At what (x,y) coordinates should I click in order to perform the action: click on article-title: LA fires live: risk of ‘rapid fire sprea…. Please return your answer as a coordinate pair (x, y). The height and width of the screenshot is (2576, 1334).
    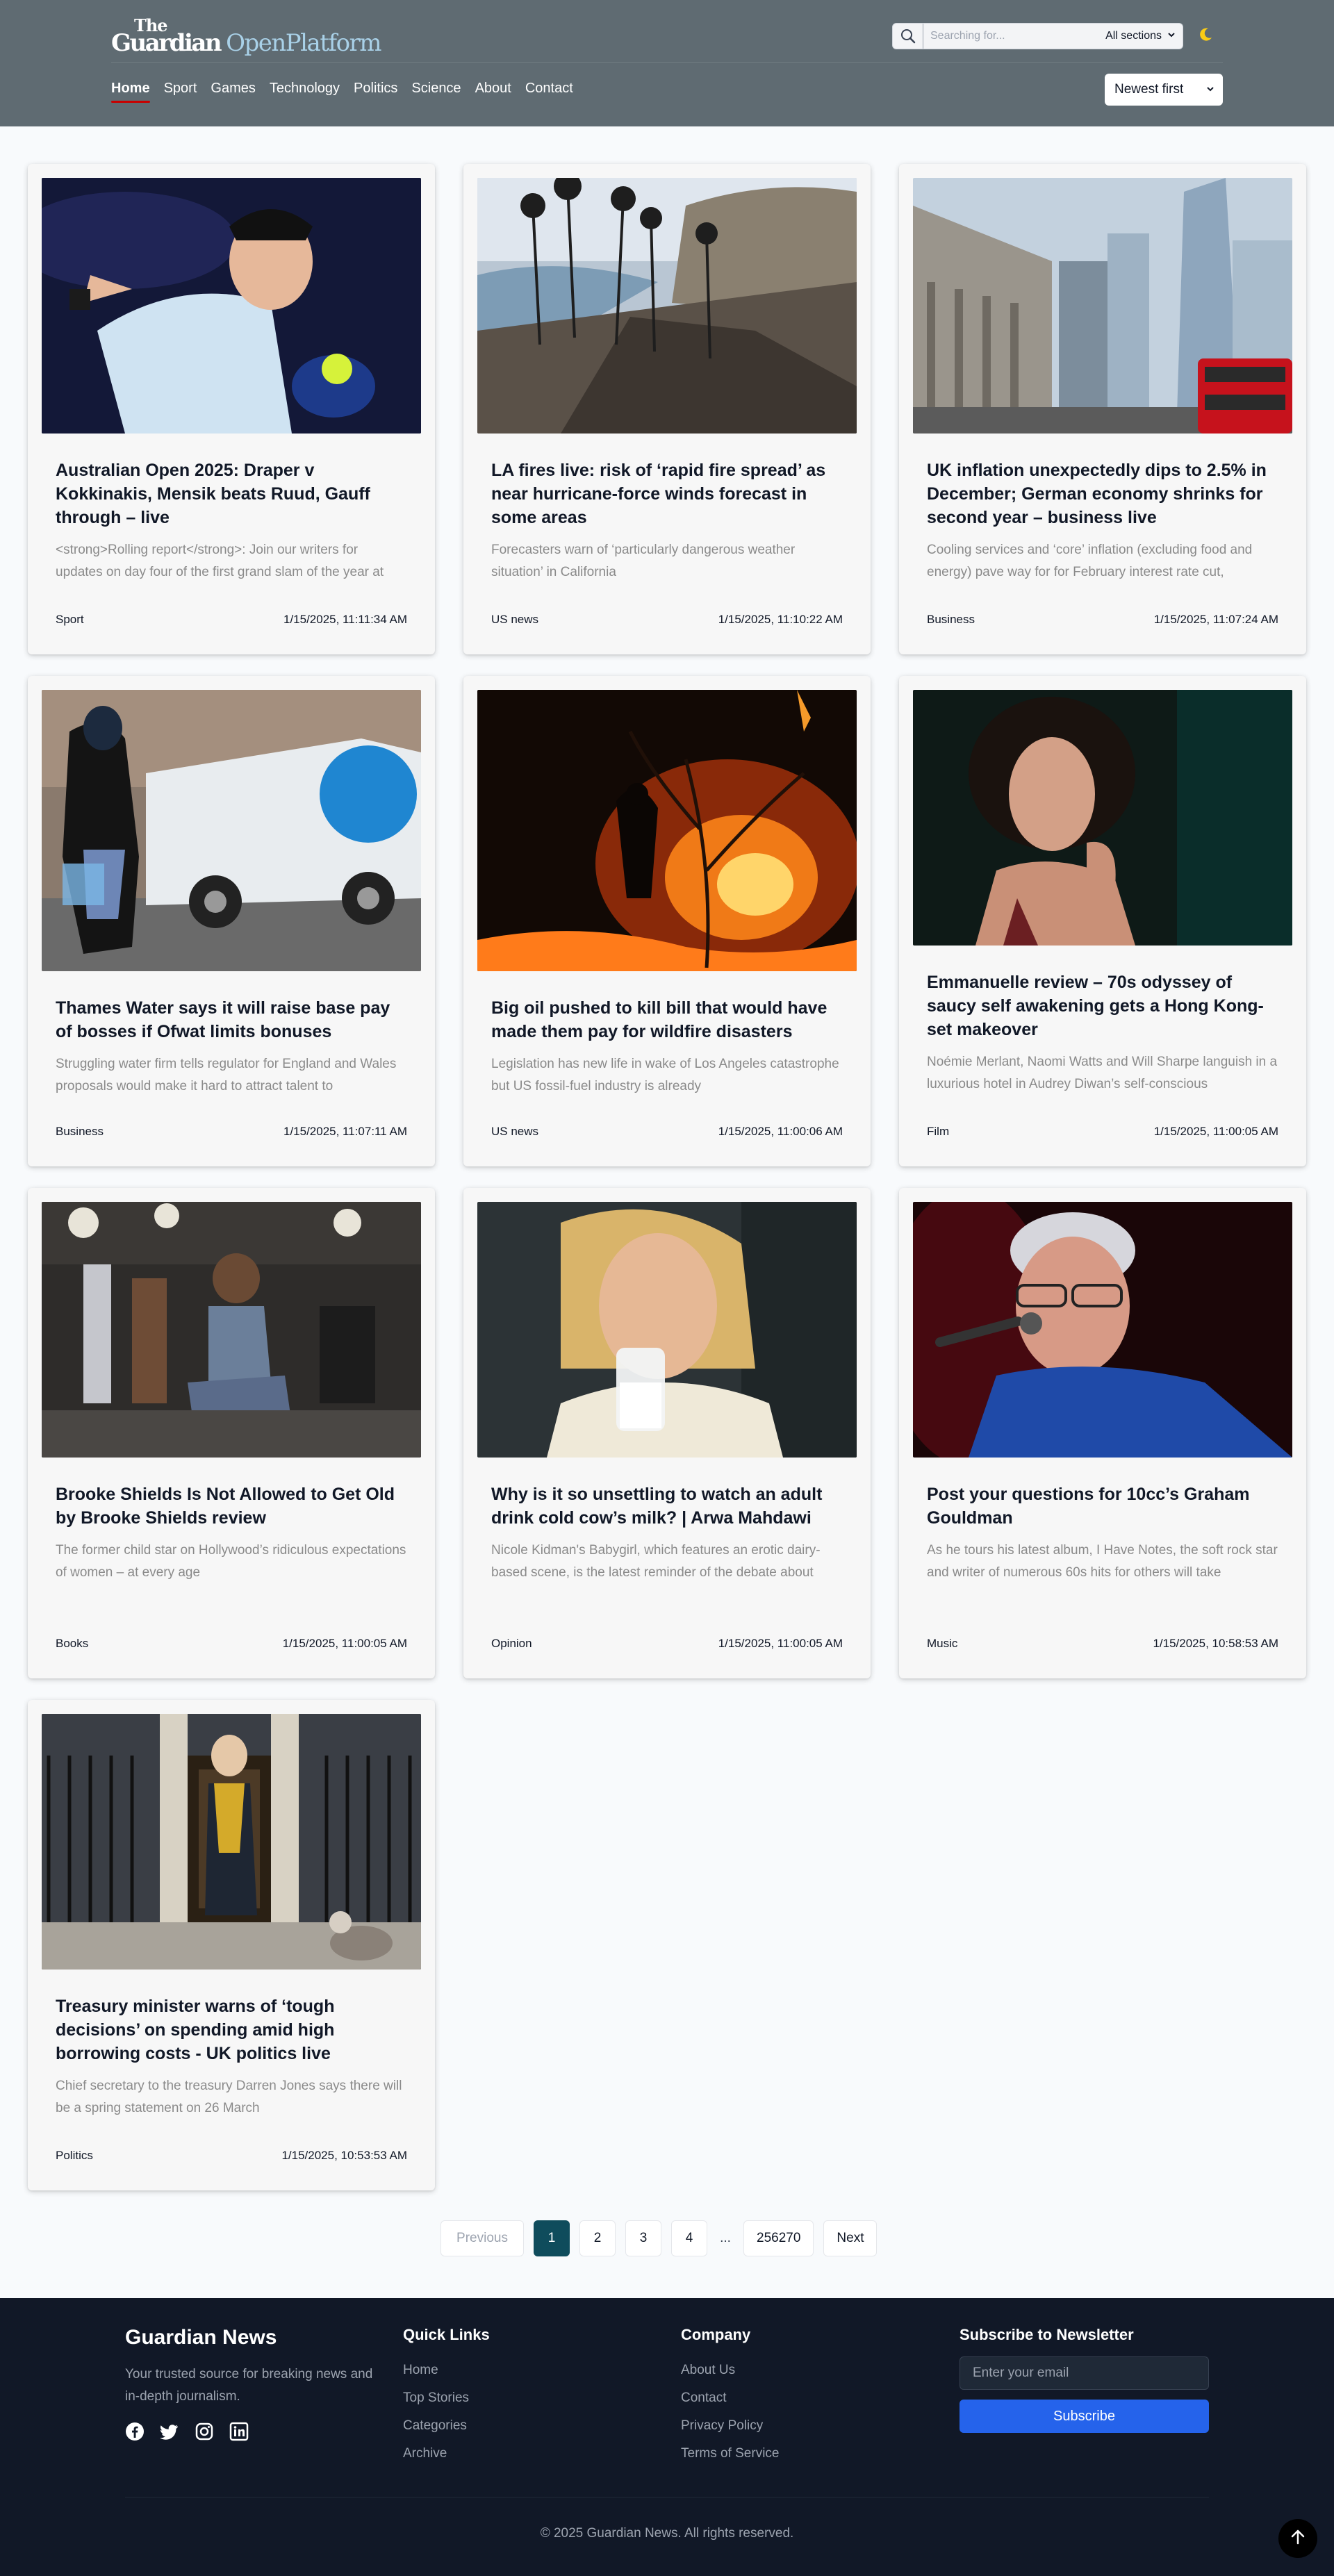
    Looking at the image, I should click on (667, 494).